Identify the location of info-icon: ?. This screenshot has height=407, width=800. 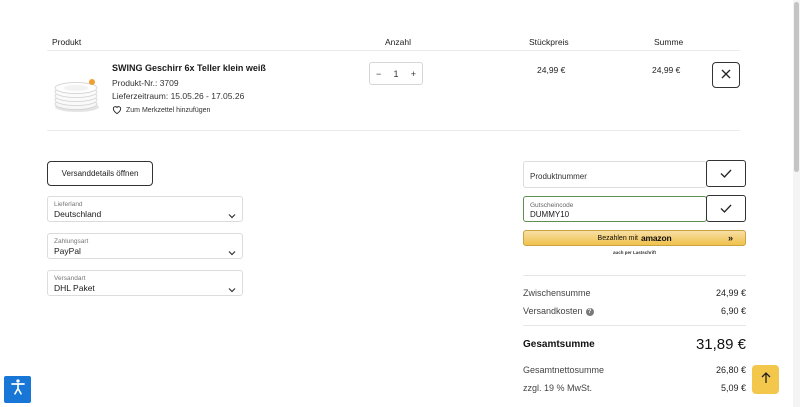
(589, 311).